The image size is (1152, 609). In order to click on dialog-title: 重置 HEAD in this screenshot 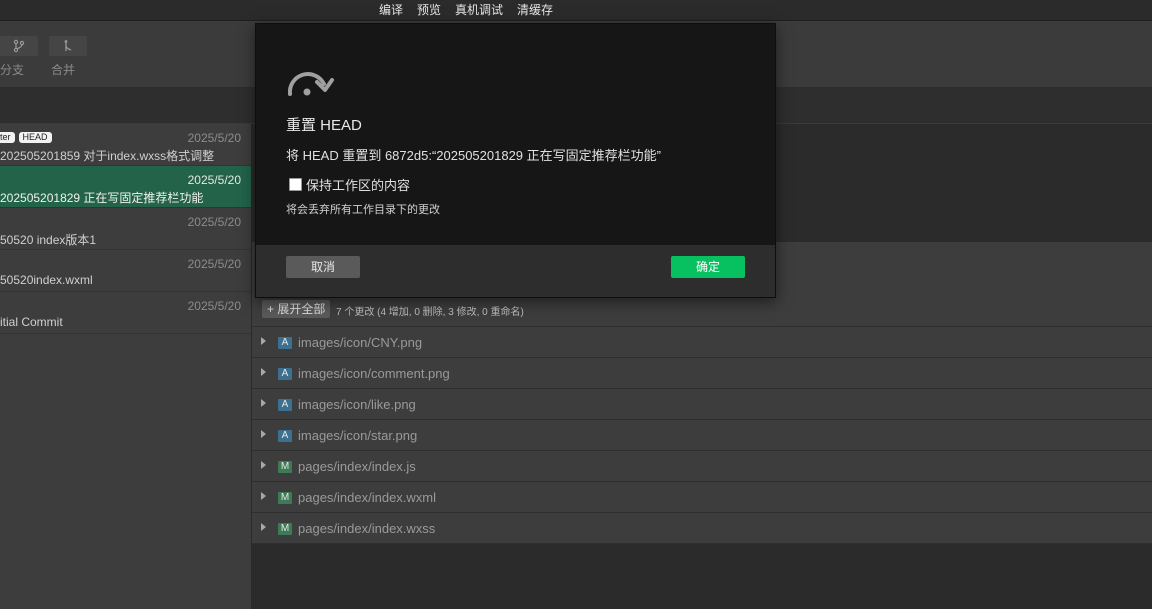, I will do `click(324, 125)`.